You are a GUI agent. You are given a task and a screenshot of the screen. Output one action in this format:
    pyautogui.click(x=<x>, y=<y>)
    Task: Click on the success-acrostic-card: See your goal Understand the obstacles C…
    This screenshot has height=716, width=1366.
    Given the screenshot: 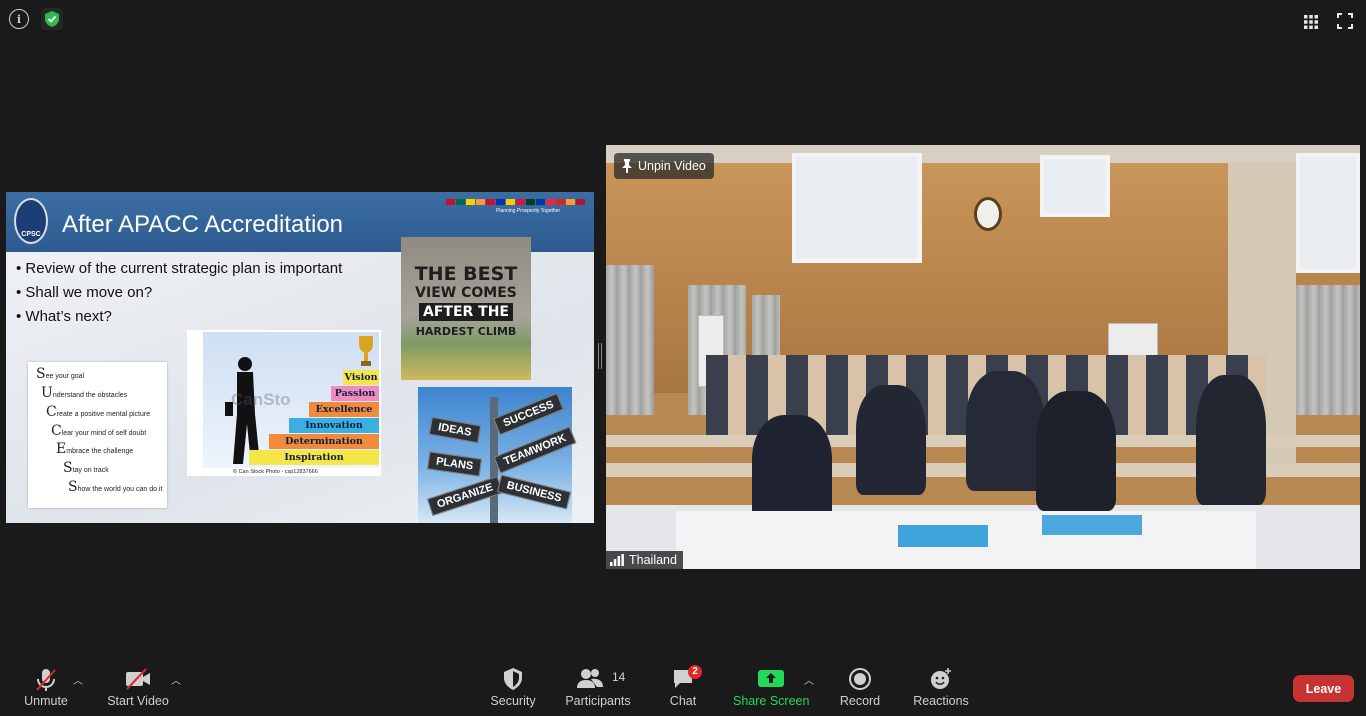 What is the action you would take?
    pyautogui.click(x=97, y=435)
    